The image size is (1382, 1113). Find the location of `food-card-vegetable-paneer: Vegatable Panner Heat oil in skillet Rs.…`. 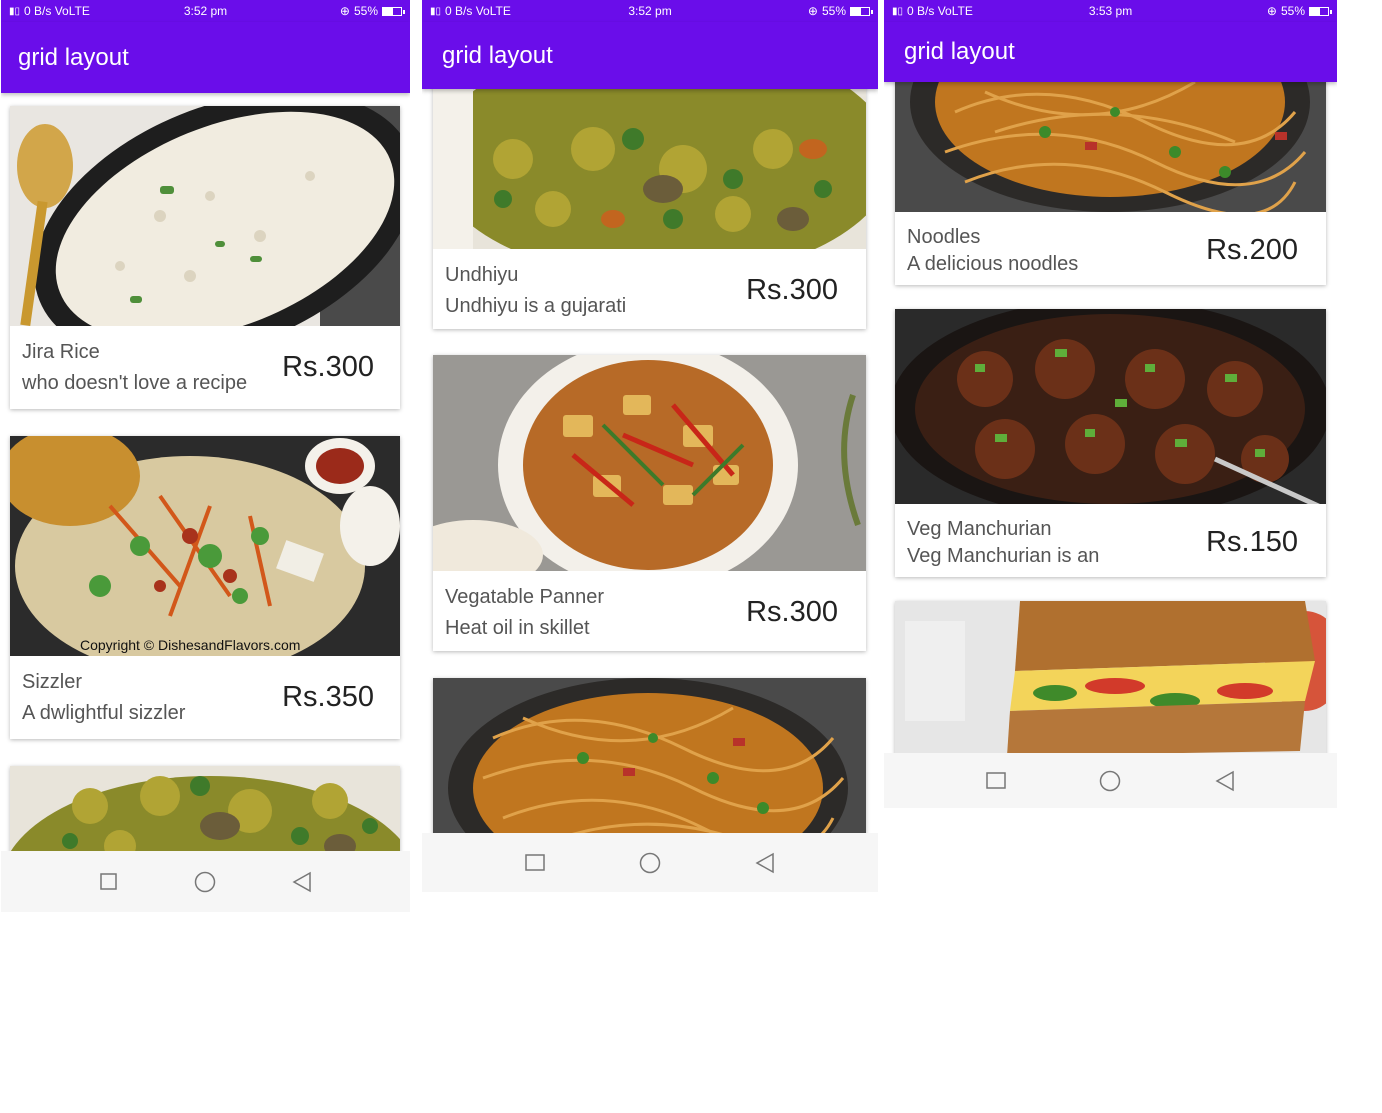

food-card-vegetable-paneer: Vegatable Panner Heat oil in skillet Rs.… is located at coordinates (649, 503).